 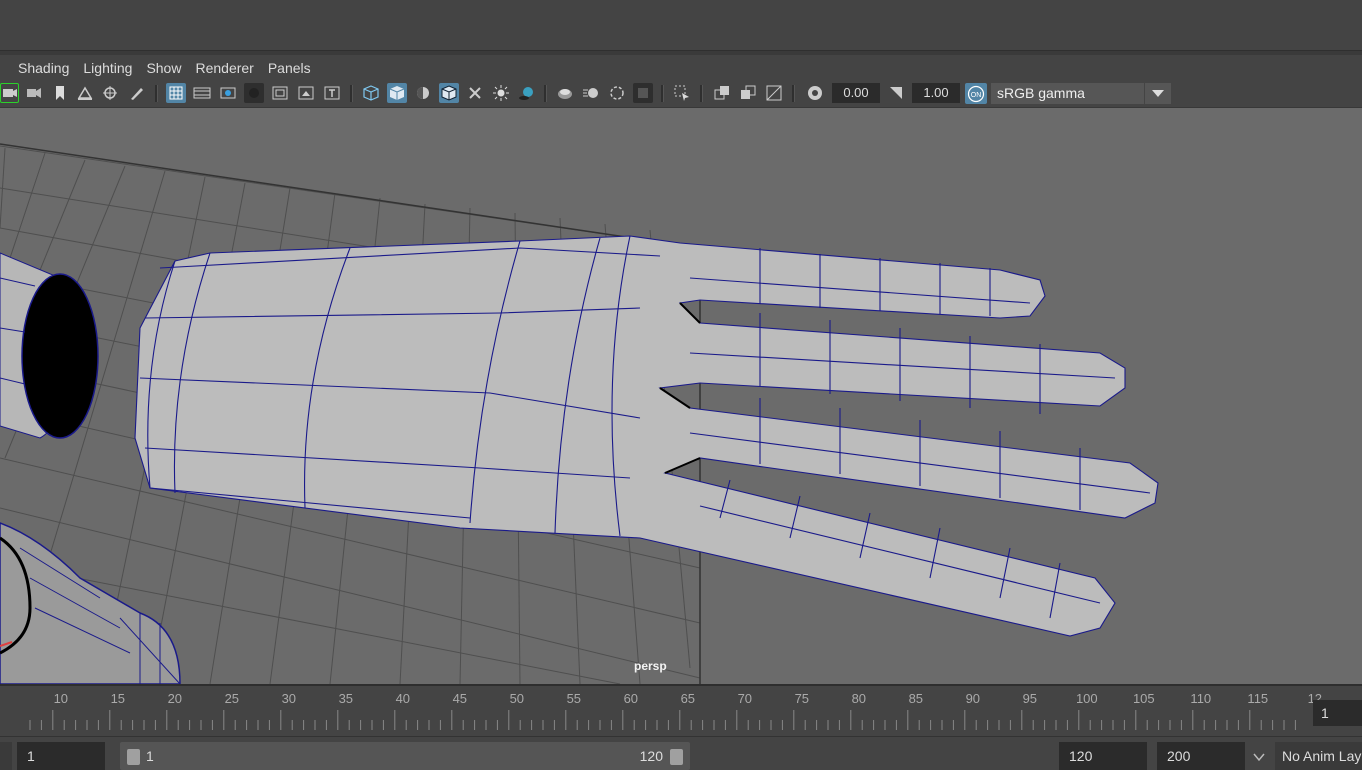 I want to click on timeline-tick-label: 100, so click(x=1086, y=698).